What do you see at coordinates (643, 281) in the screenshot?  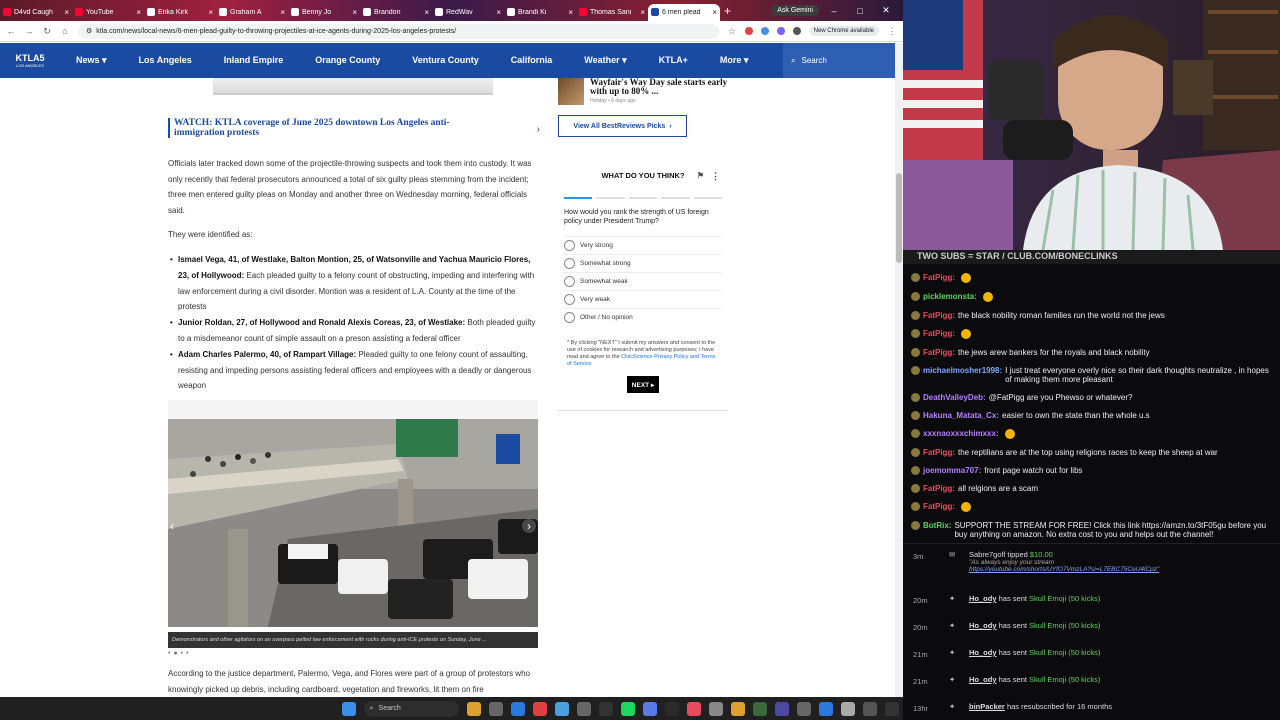 I see `poll-option: Somewhat weak` at bounding box center [643, 281].